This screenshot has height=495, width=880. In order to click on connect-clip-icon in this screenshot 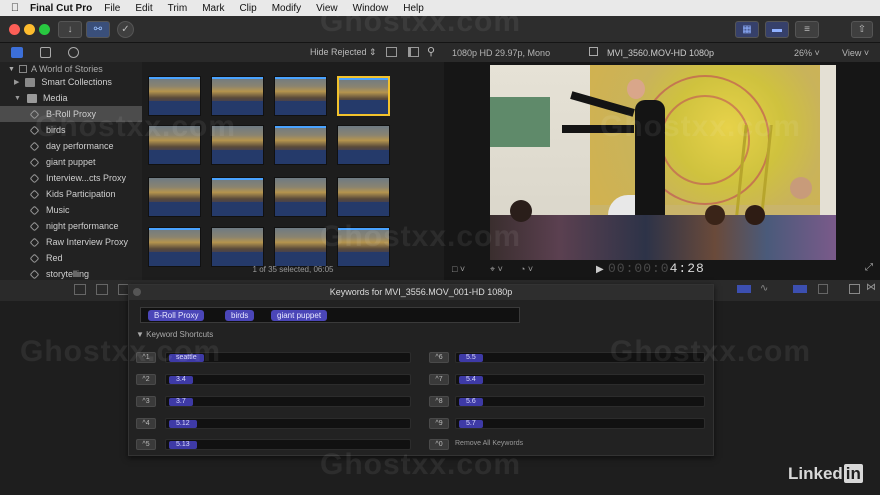, I will do `click(80, 289)`.